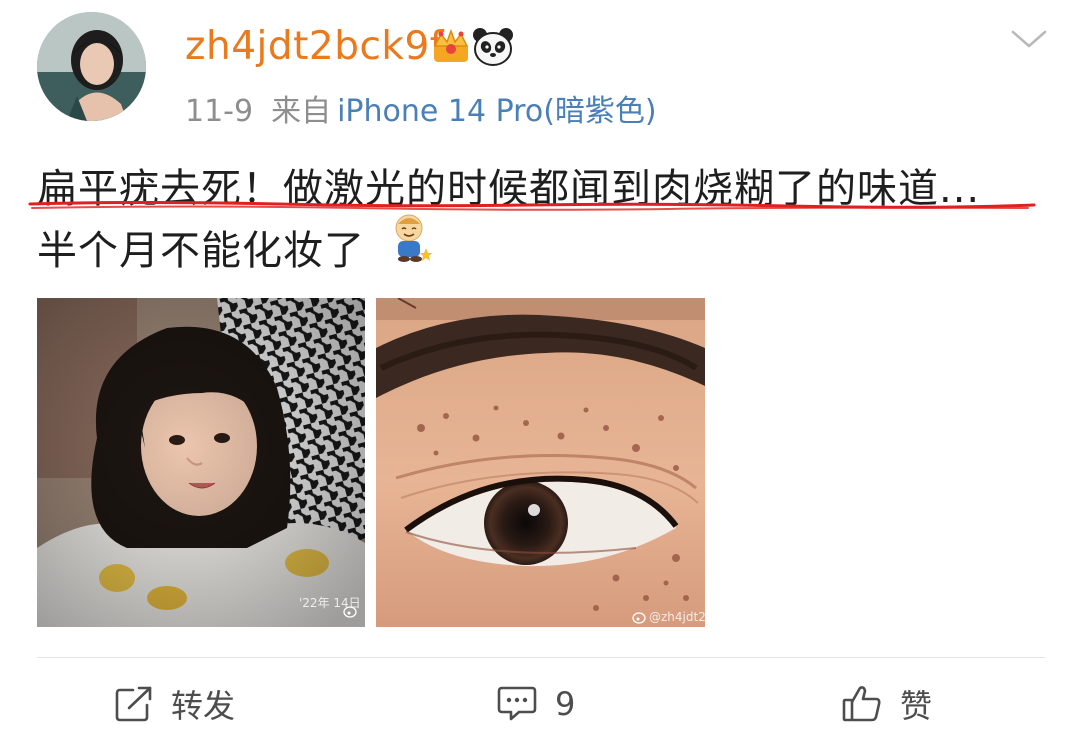  Describe the element at coordinates (887, 704) in the screenshot. I see `like-button: 赞` at that location.